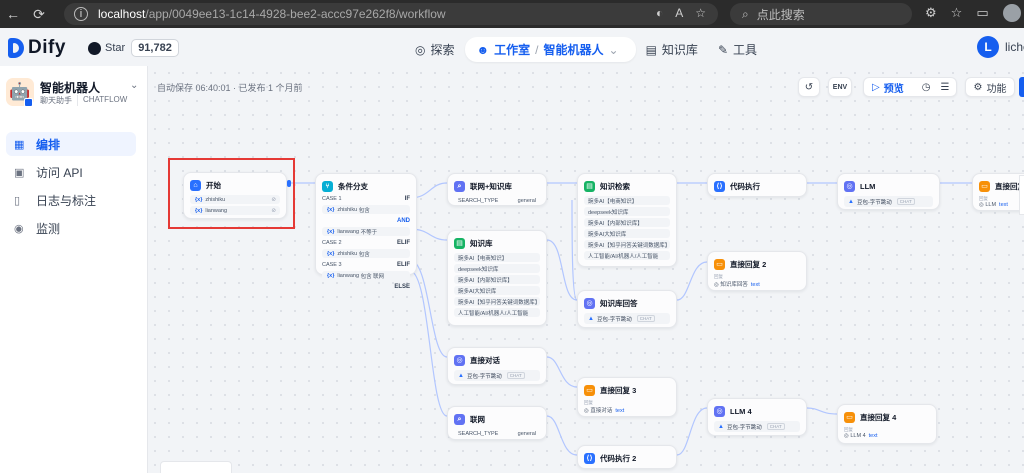  What do you see at coordinates (745, 186) in the screenshot?
I see `node-title: 代码执行` at bounding box center [745, 186].